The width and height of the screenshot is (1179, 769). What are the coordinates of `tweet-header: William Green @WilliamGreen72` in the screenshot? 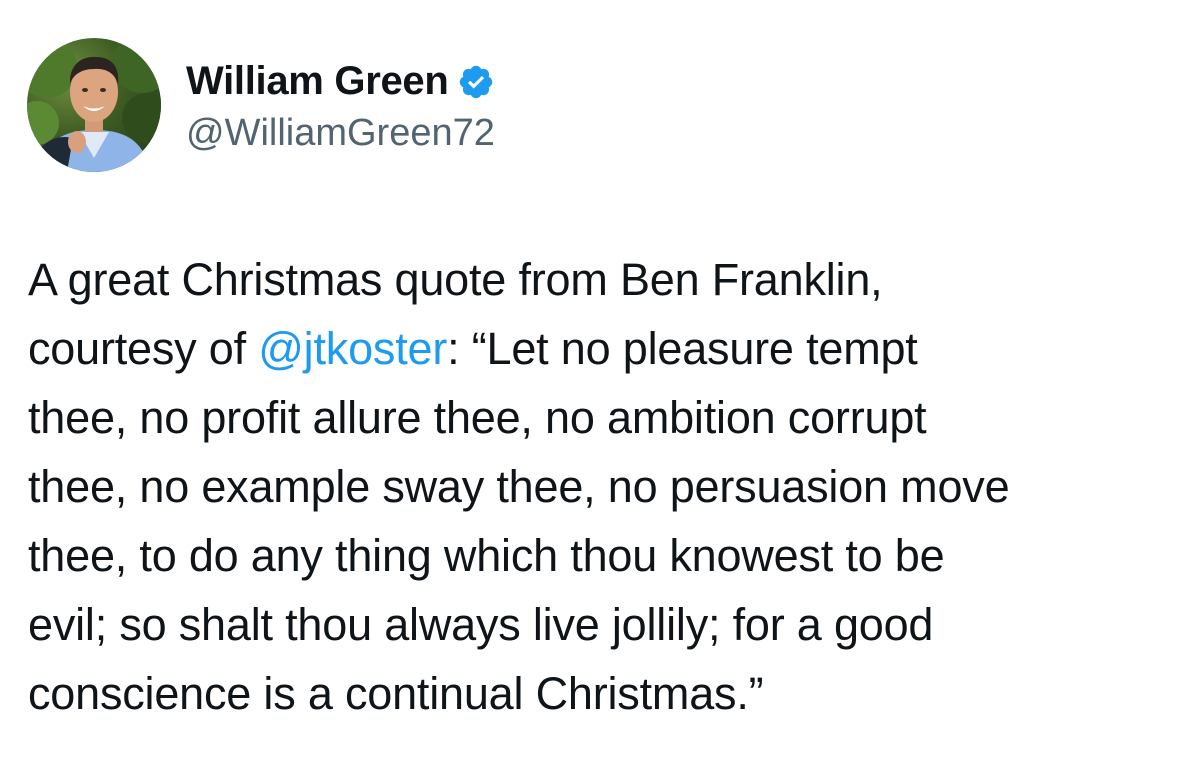 It's located at (261, 105).